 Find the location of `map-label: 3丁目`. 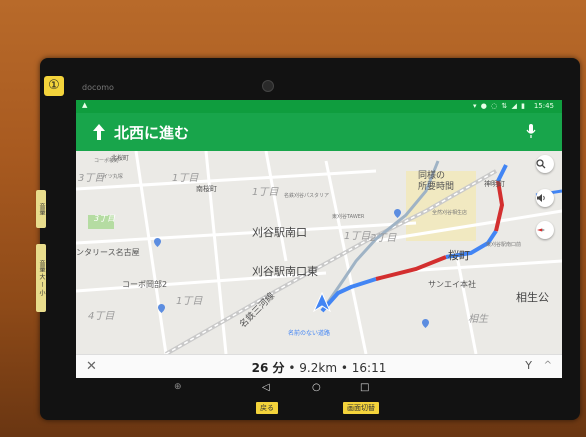

map-label: 3丁目 is located at coordinates (105, 218).